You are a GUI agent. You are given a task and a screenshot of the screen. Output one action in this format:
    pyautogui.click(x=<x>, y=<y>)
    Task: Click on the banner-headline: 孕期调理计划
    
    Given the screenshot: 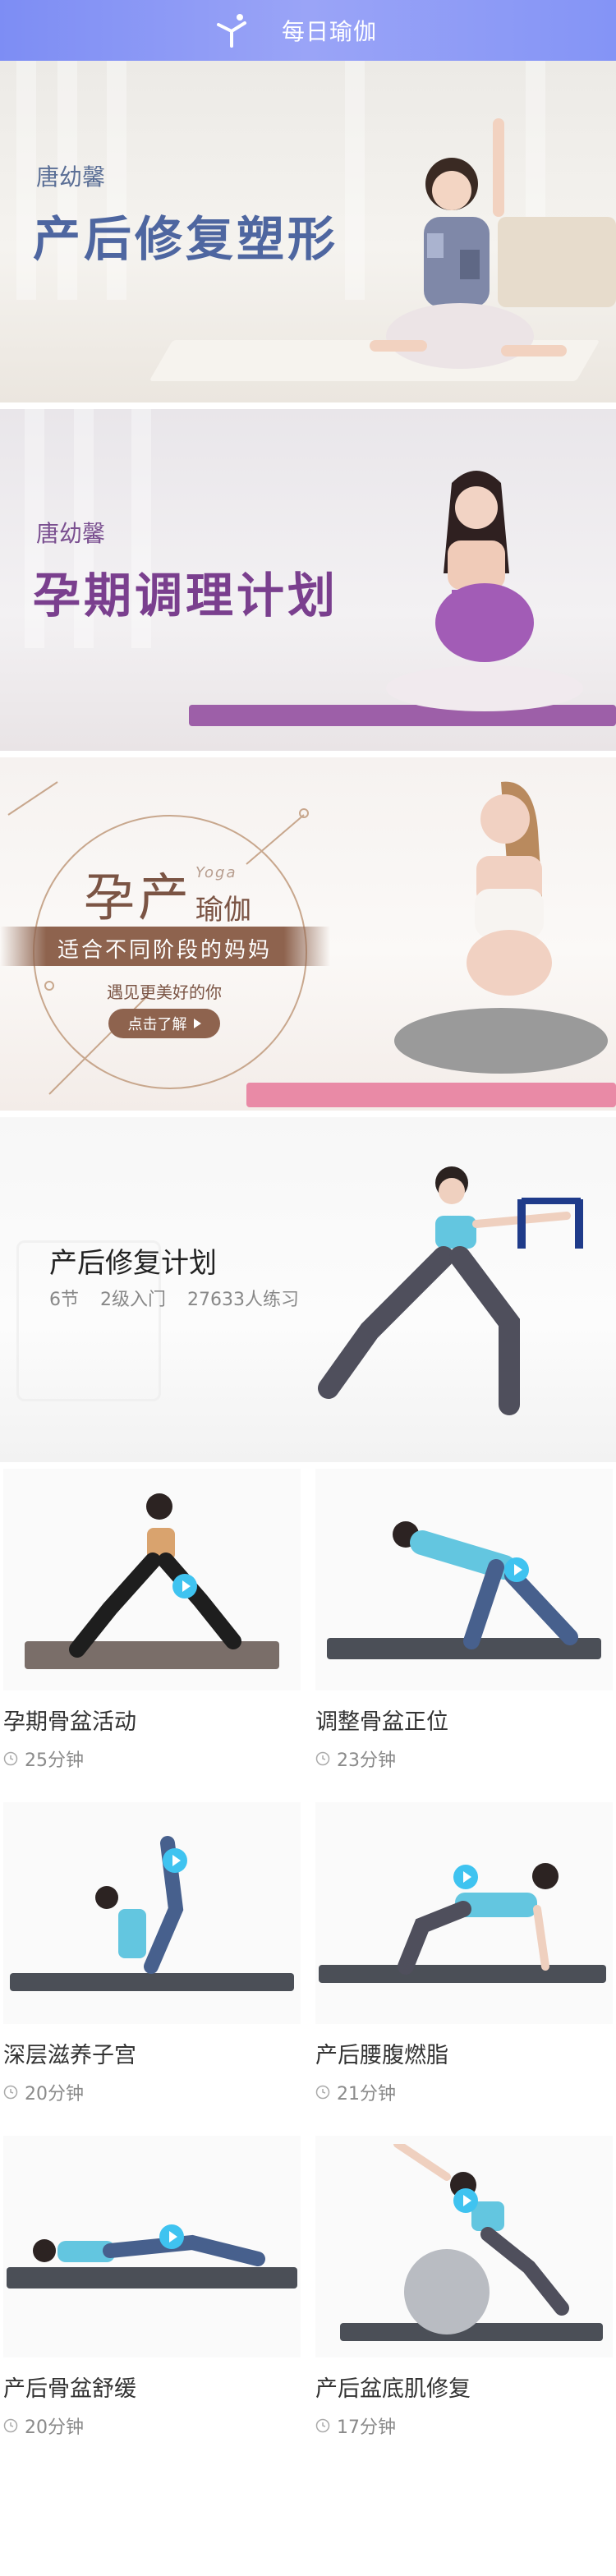 What is the action you would take?
    pyautogui.click(x=186, y=595)
    